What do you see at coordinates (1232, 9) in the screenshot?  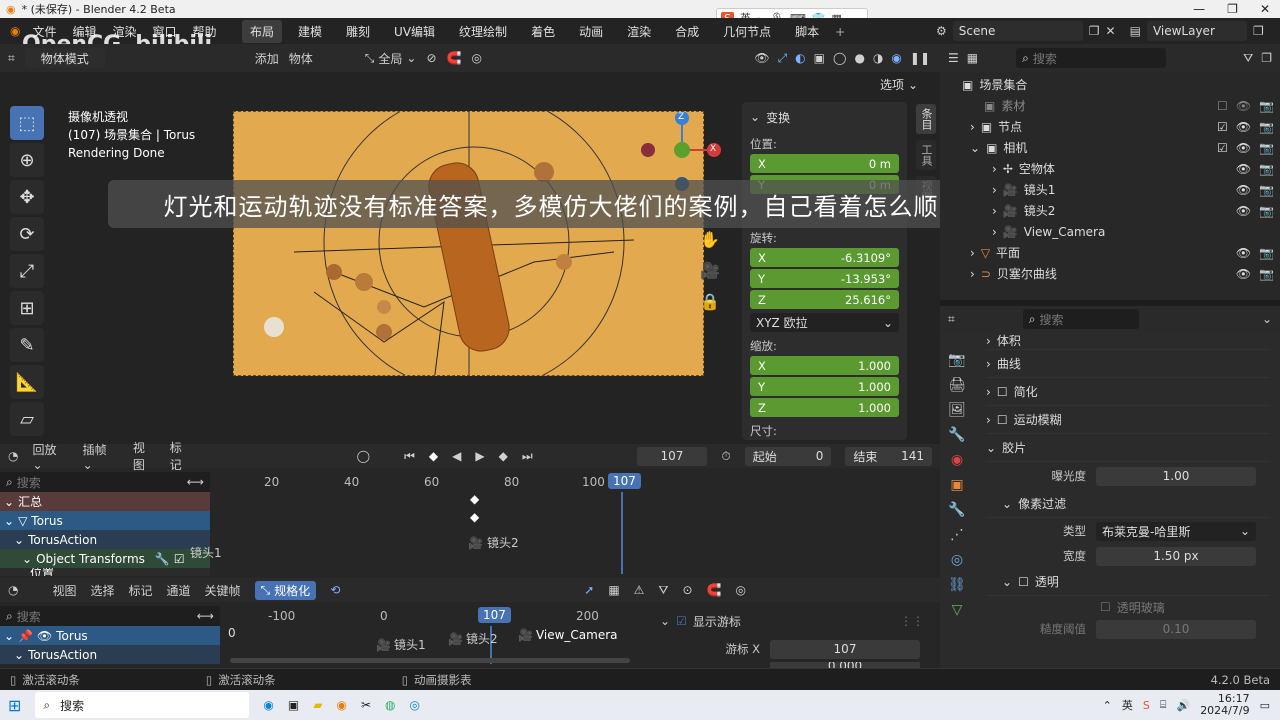 I see `restore-icon: ❐` at bounding box center [1232, 9].